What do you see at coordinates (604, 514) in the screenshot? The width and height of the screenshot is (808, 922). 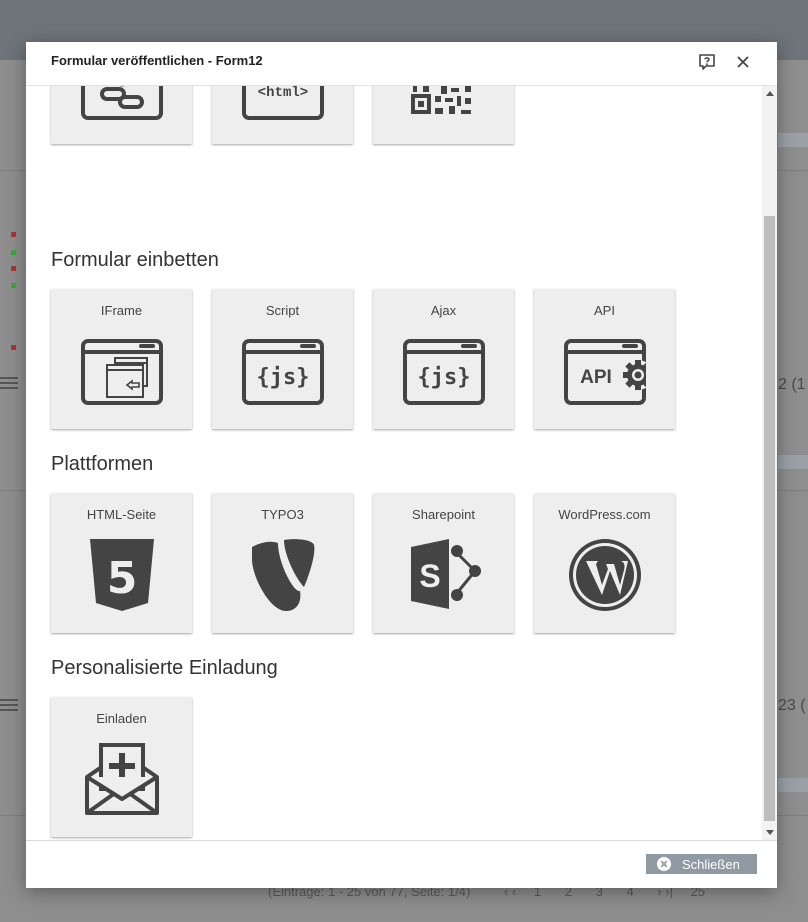 I see `tile-label: WordPress.com` at bounding box center [604, 514].